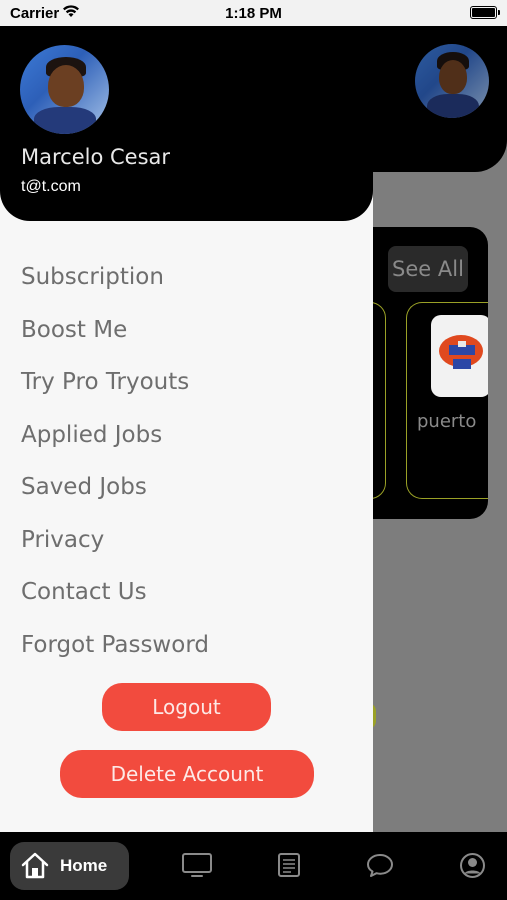  What do you see at coordinates (62, 540) in the screenshot?
I see `menu-item-privacy: Privacy` at bounding box center [62, 540].